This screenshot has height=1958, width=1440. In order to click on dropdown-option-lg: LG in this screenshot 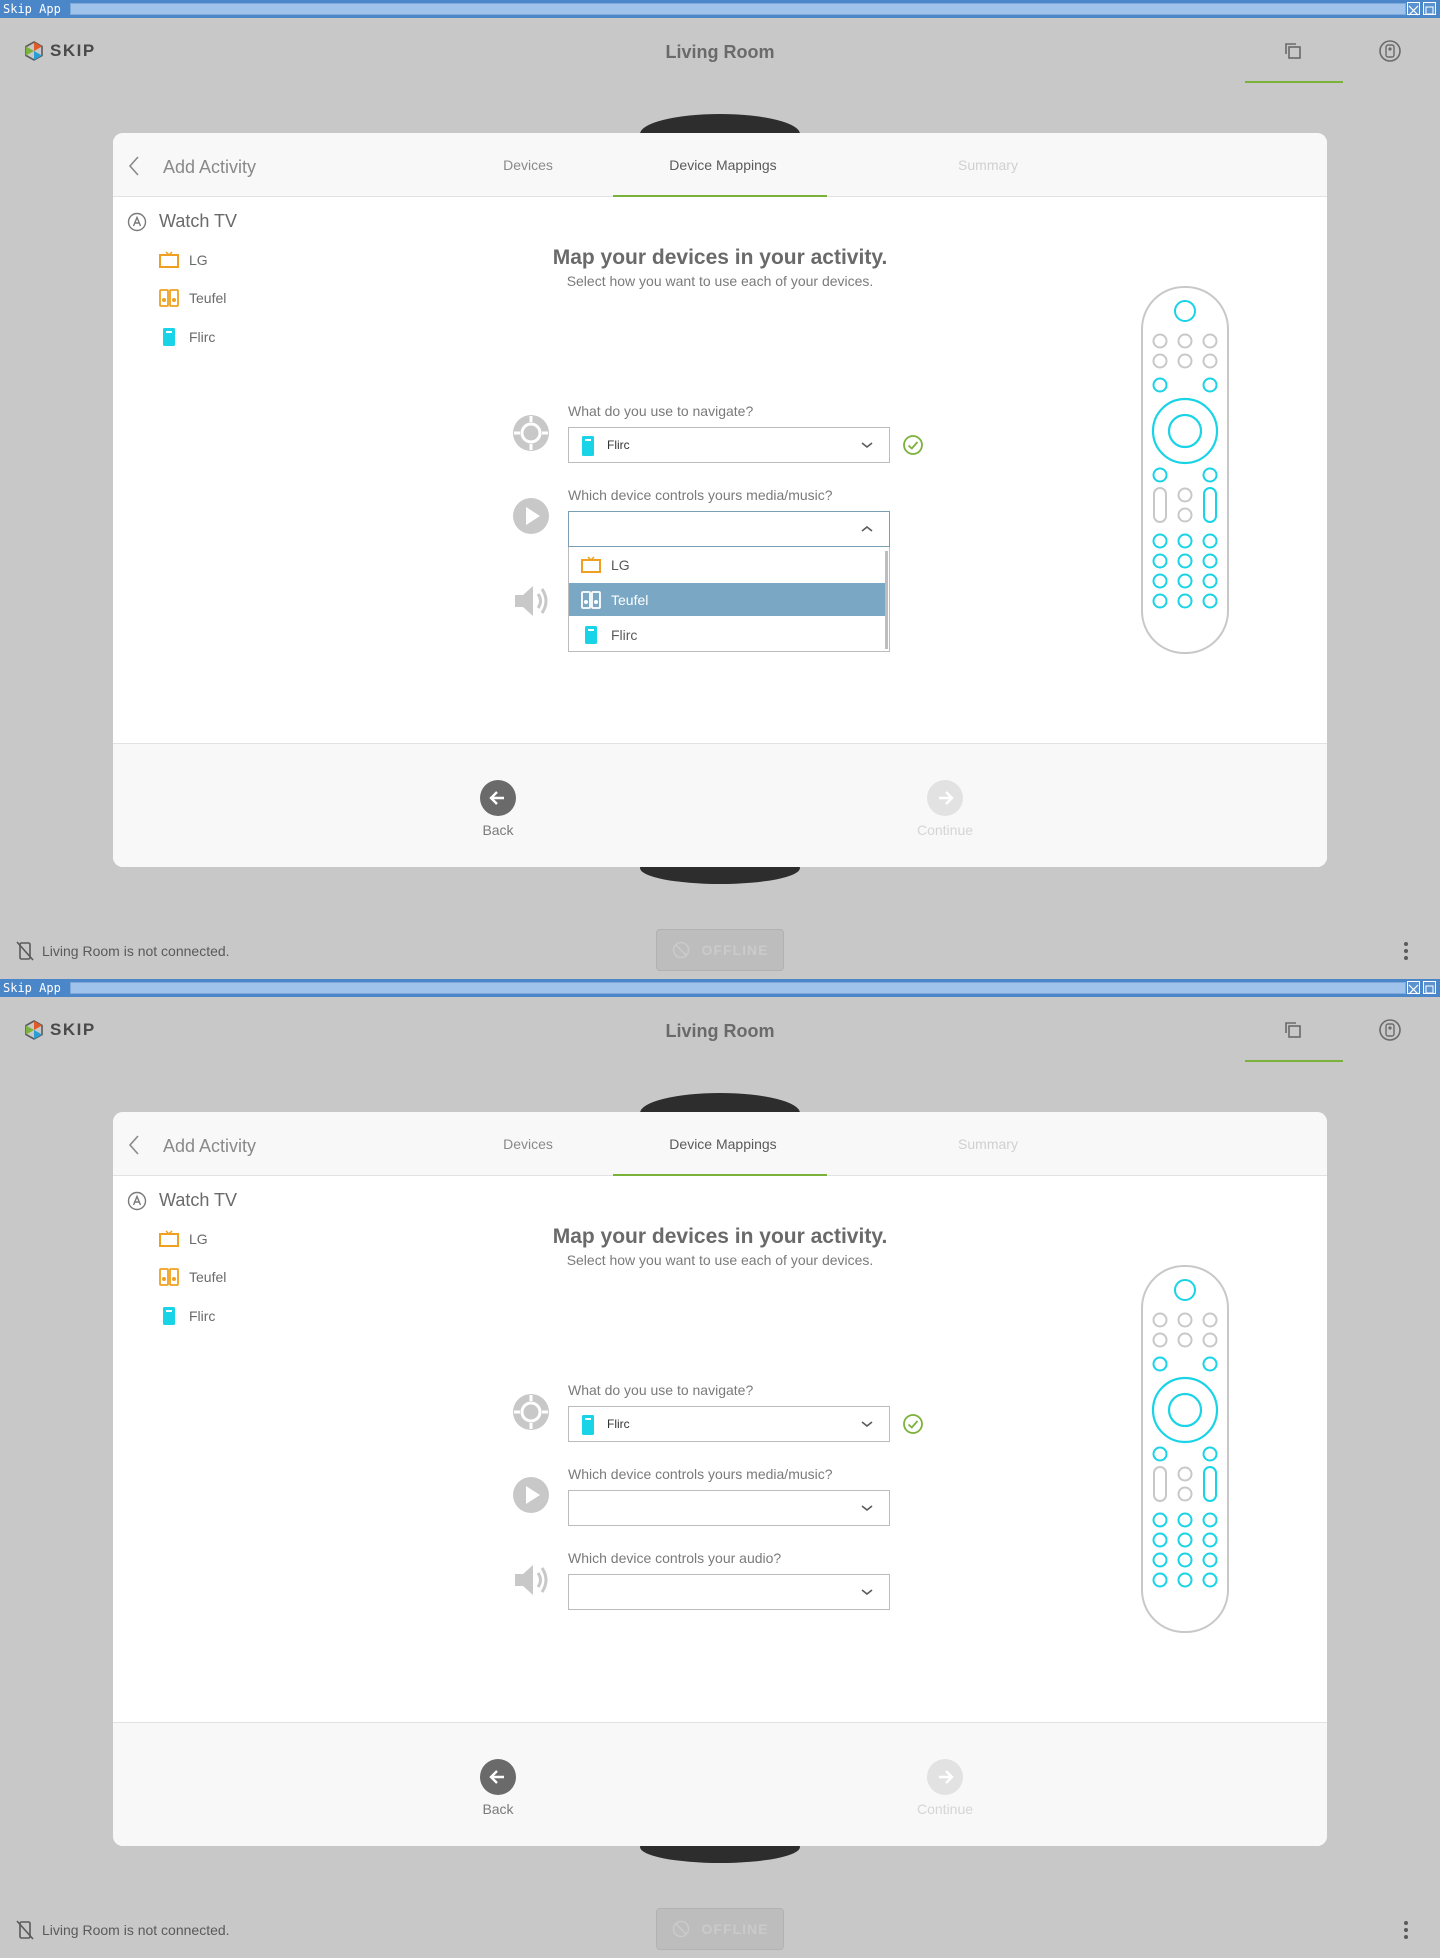, I will do `click(728, 564)`.